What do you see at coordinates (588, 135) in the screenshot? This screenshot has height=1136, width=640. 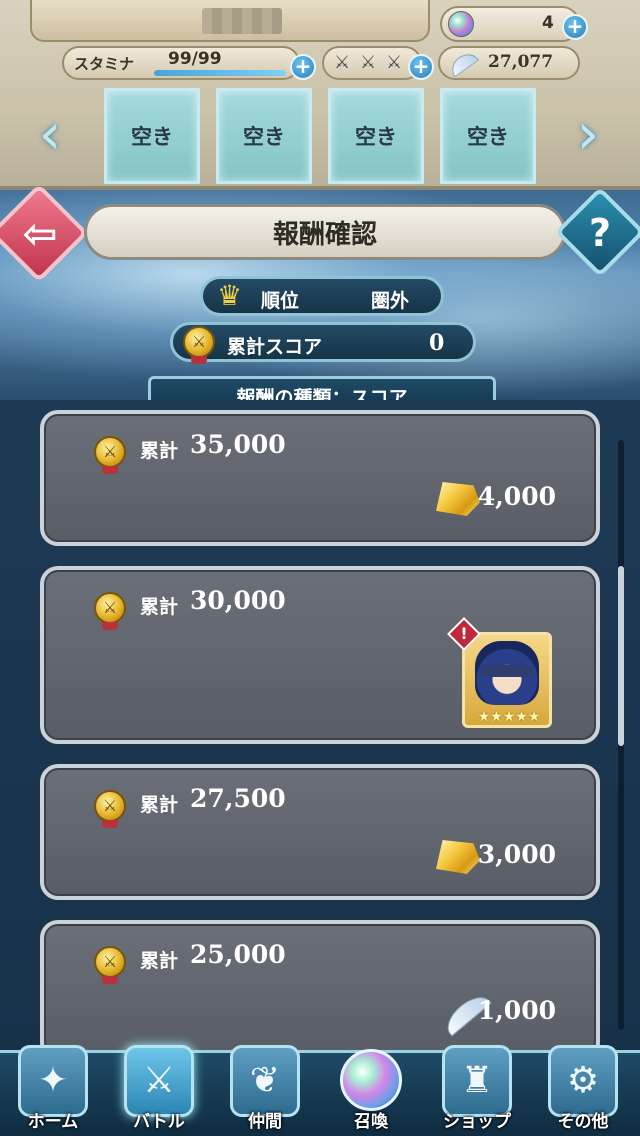 I see `slot-next-arrow-icon: ›` at bounding box center [588, 135].